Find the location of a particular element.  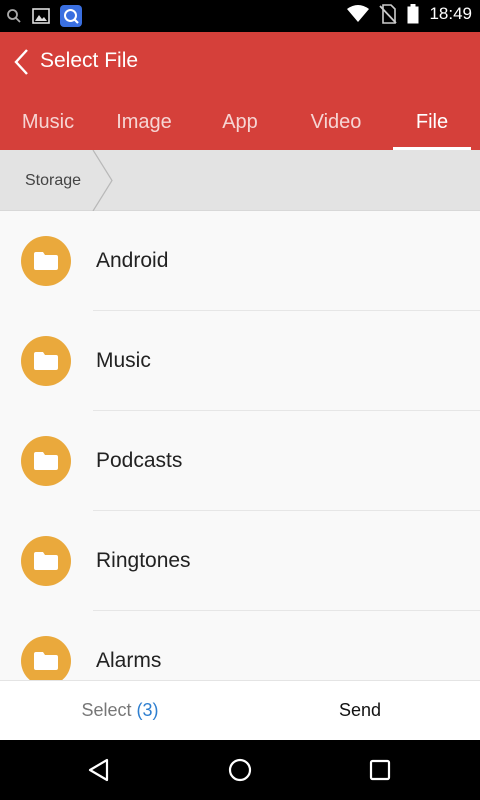

status-bar: 18:49 is located at coordinates (240, 16).